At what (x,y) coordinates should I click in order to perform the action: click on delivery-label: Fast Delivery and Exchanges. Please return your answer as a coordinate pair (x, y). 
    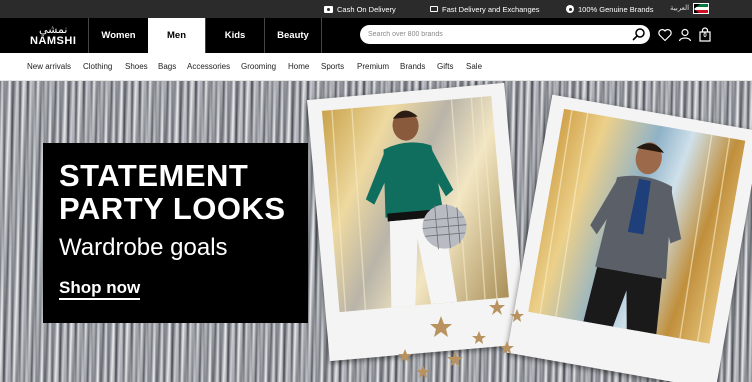
    Looking at the image, I should click on (491, 9).